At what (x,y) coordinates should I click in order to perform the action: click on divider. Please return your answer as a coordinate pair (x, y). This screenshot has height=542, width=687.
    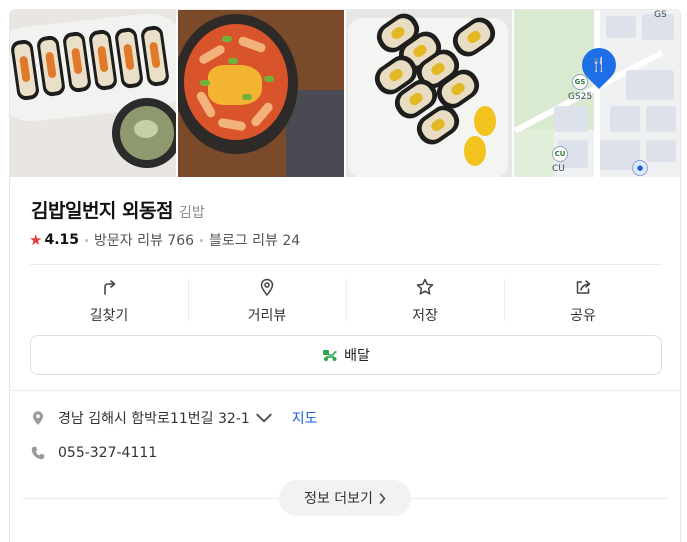
    Looking at the image, I should click on (346, 264).